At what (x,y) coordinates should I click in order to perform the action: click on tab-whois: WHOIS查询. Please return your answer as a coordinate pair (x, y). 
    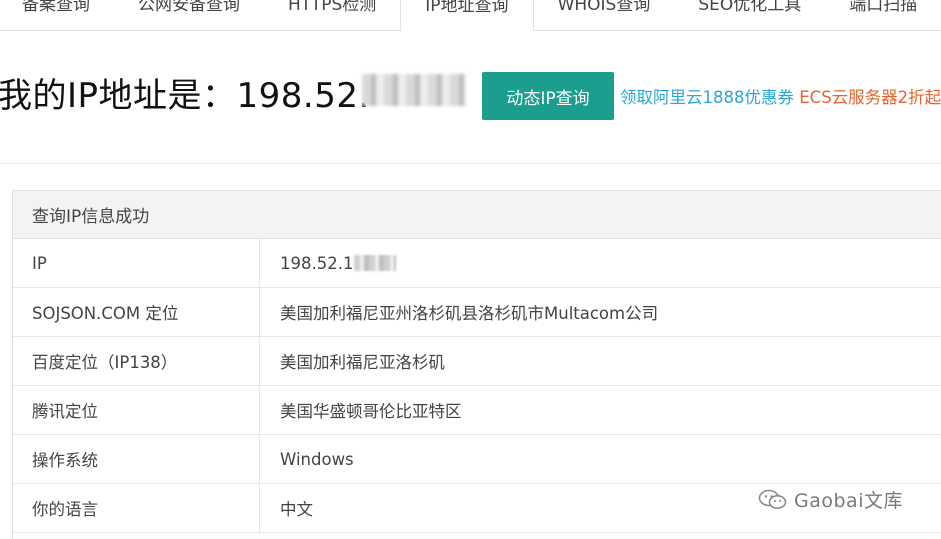
    Looking at the image, I should click on (604, 15).